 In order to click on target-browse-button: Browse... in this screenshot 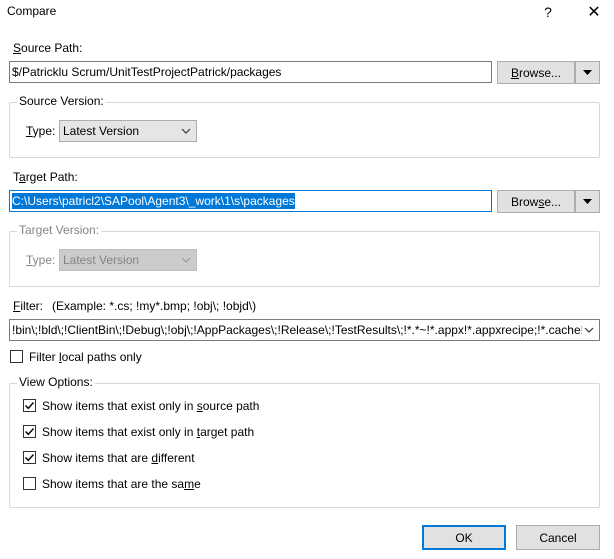, I will do `click(536, 201)`.